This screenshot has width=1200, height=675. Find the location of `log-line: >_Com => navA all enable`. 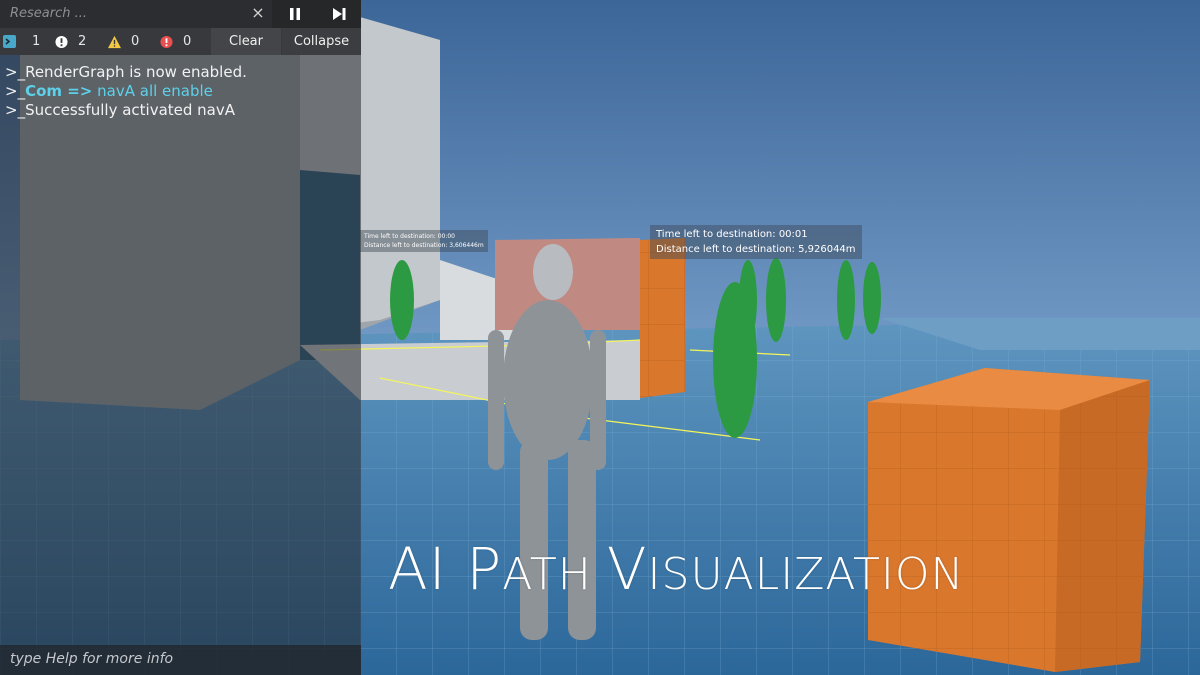

log-line: >_Com => navA all enable is located at coordinates (126, 91).